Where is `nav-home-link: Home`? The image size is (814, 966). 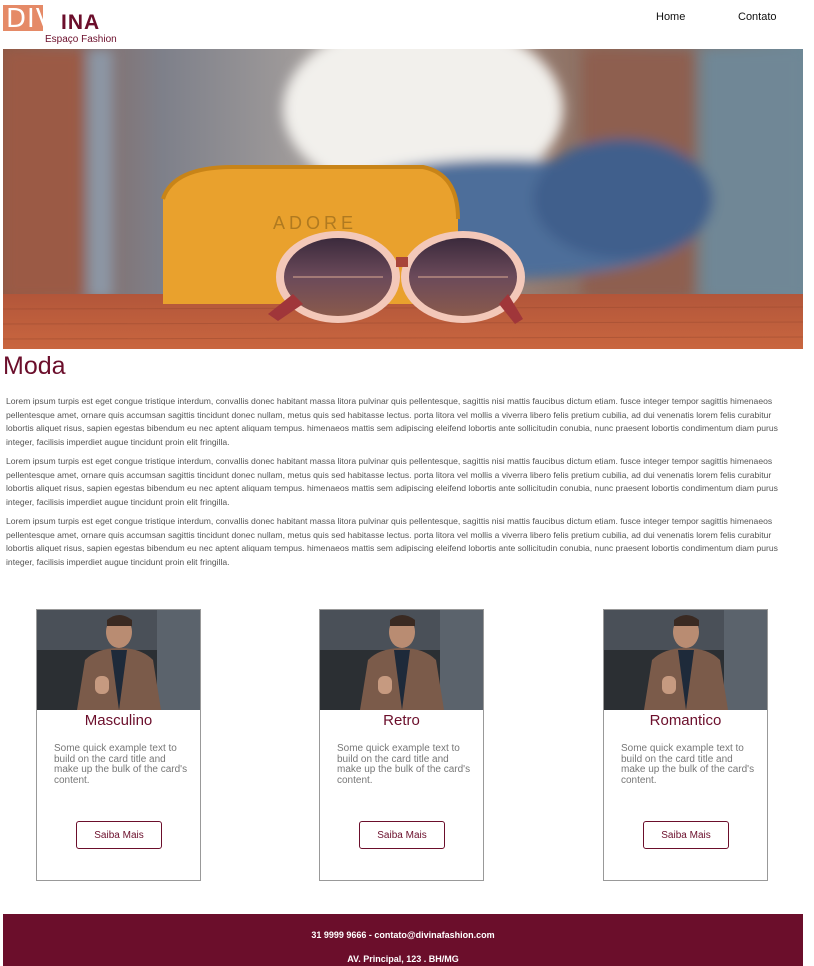 nav-home-link: Home is located at coordinates (670, 17).